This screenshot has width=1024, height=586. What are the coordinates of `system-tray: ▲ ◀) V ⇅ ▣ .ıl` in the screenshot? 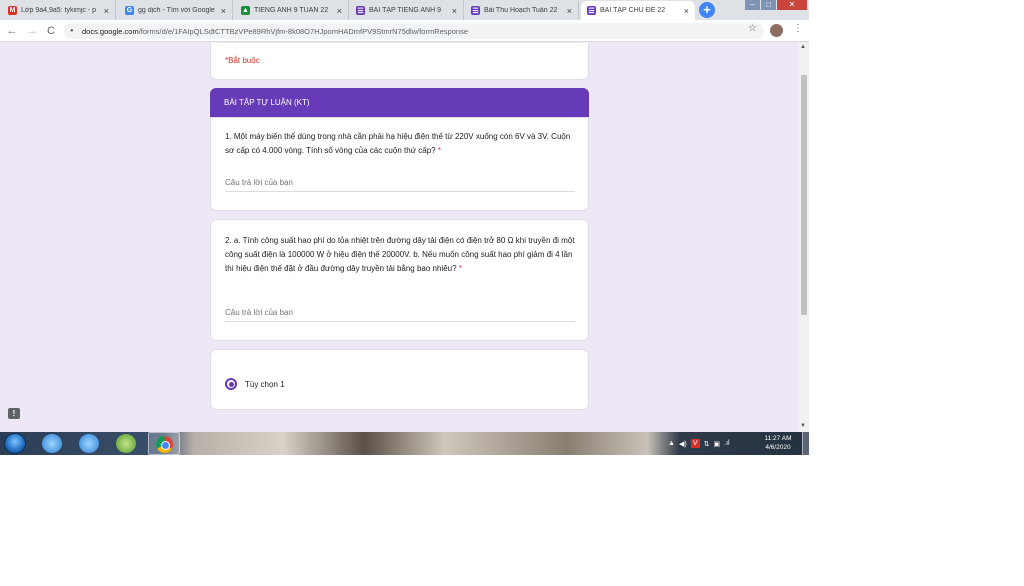 It's located at (699, 443).